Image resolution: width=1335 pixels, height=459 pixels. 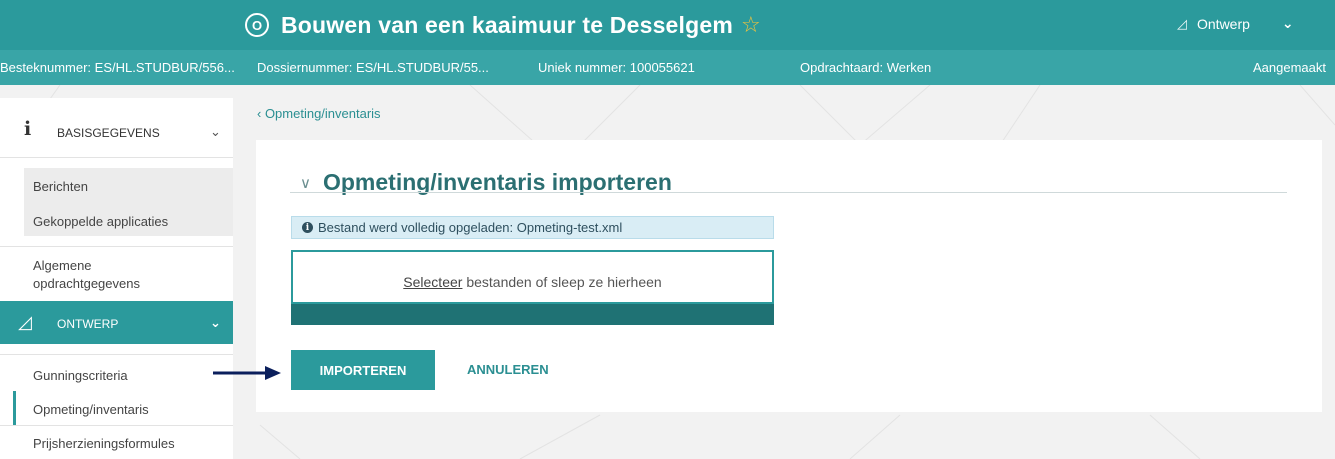 I want to click on import-button: IMPORTEREN, so click(x=363, y=370).